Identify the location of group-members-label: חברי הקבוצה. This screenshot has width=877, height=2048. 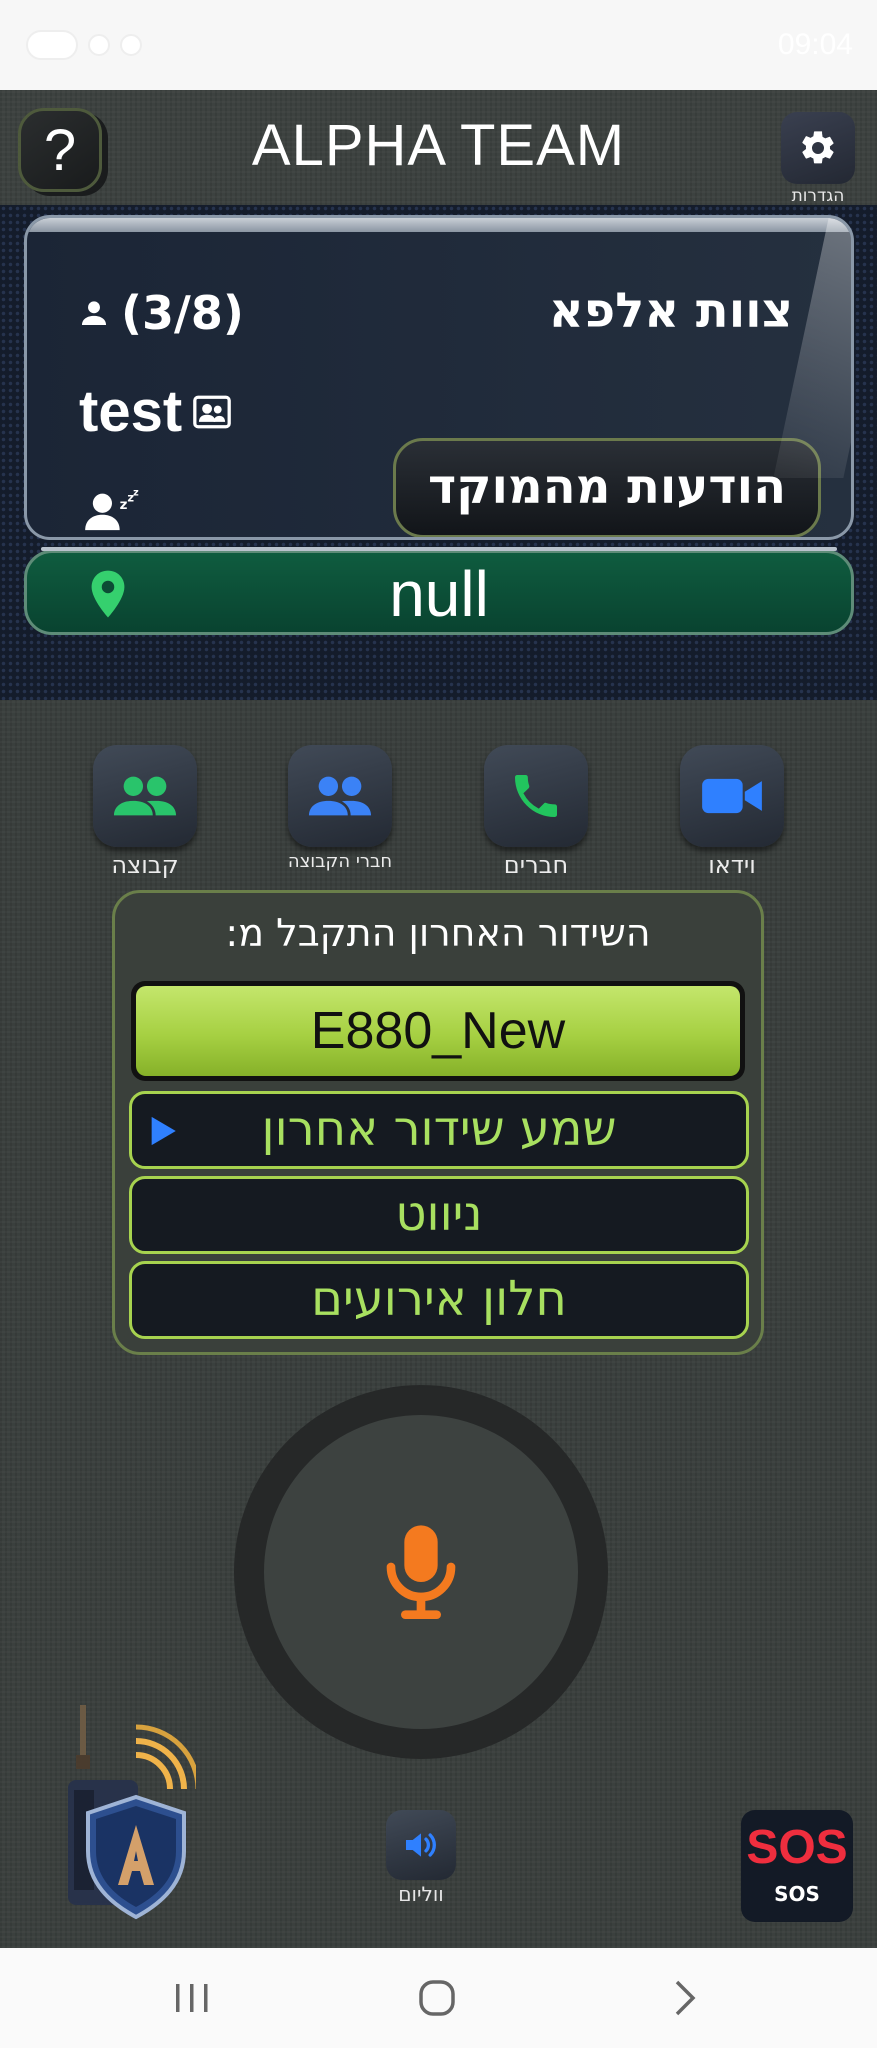
(340, 861).